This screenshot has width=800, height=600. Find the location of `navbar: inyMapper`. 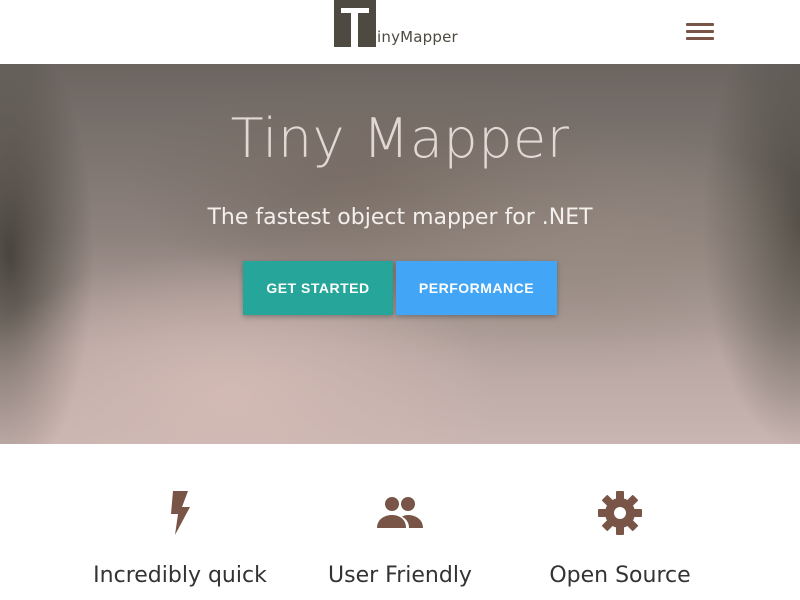

navbar: inyMapper is located at coordinates (400, 32).